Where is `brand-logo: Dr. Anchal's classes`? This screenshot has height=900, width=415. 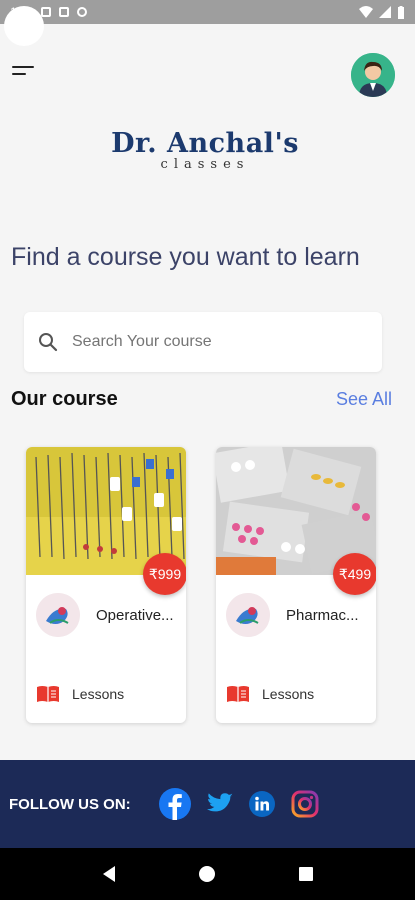
brand-logo: Dr. Anchal's classes is located at coordinates (205, 158).